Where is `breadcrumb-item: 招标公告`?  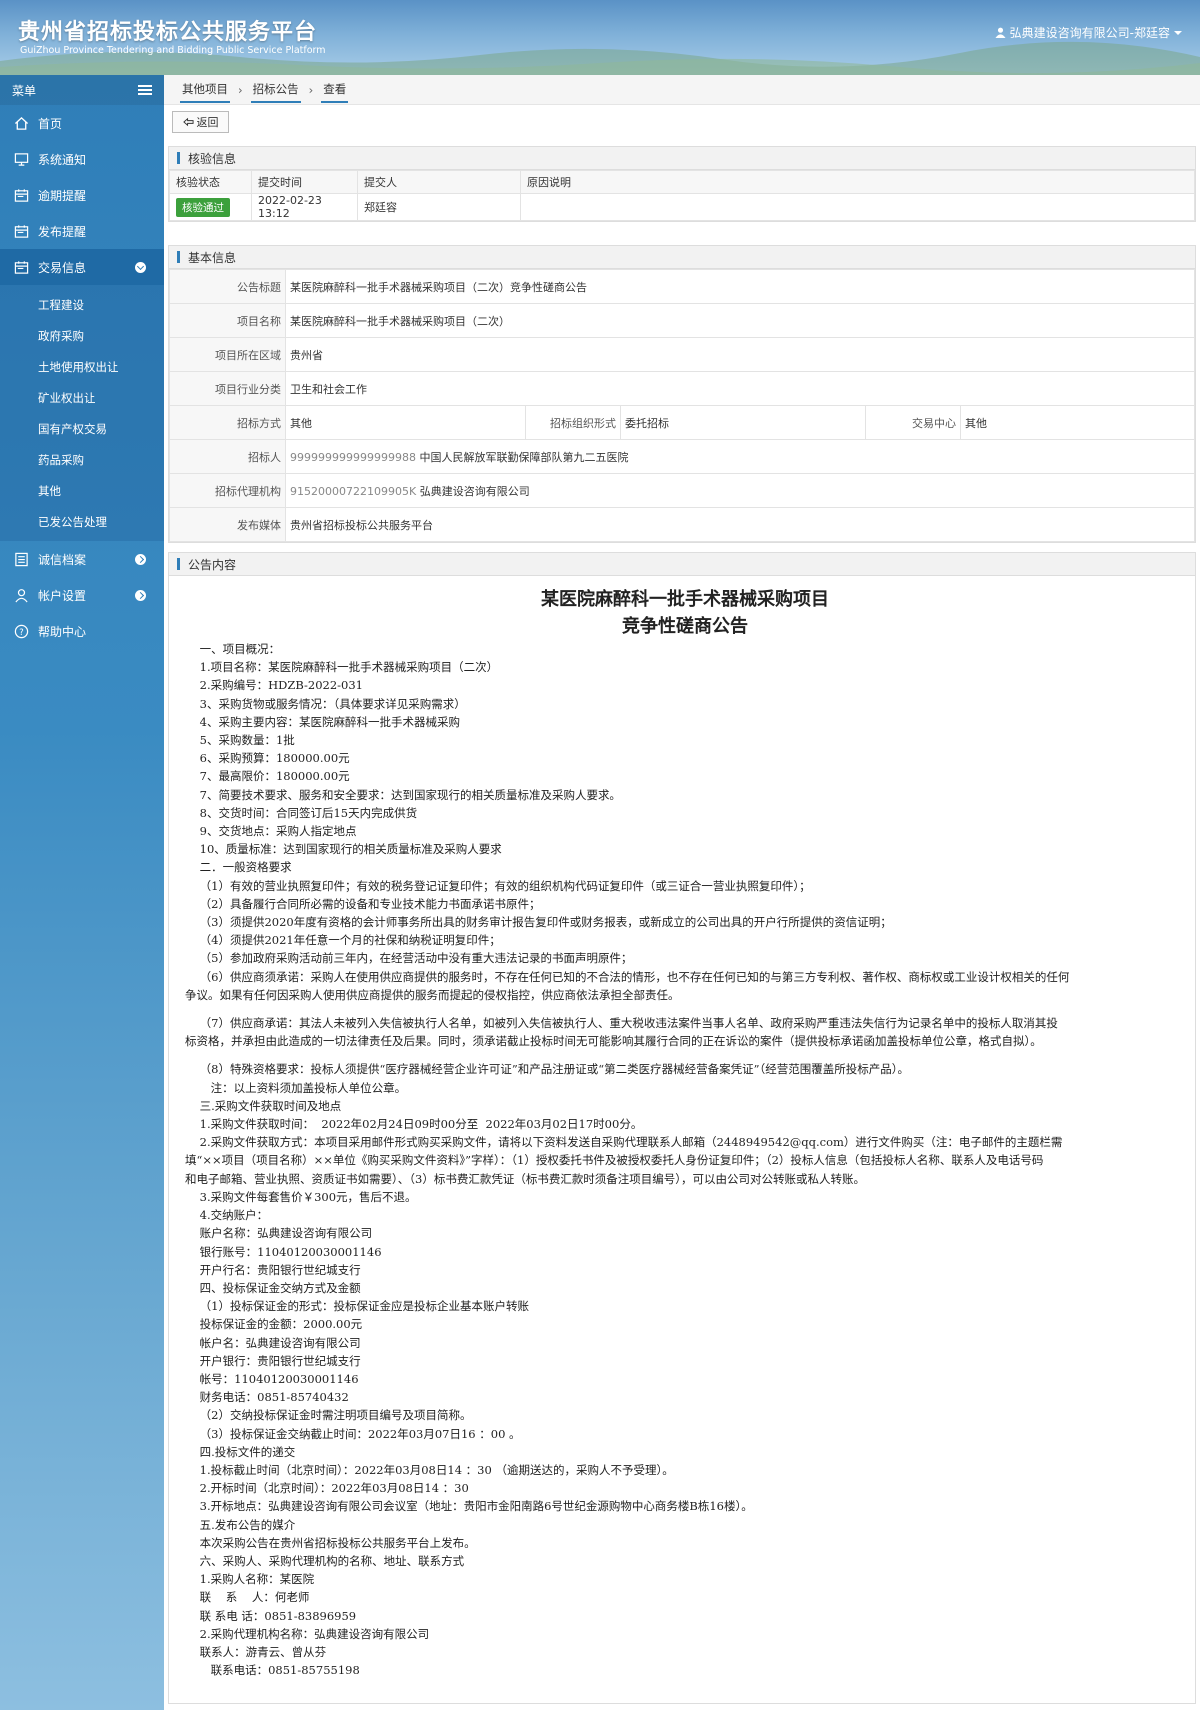
breadcrumb-item: 招标公告 is located at coordinates (275, 92).